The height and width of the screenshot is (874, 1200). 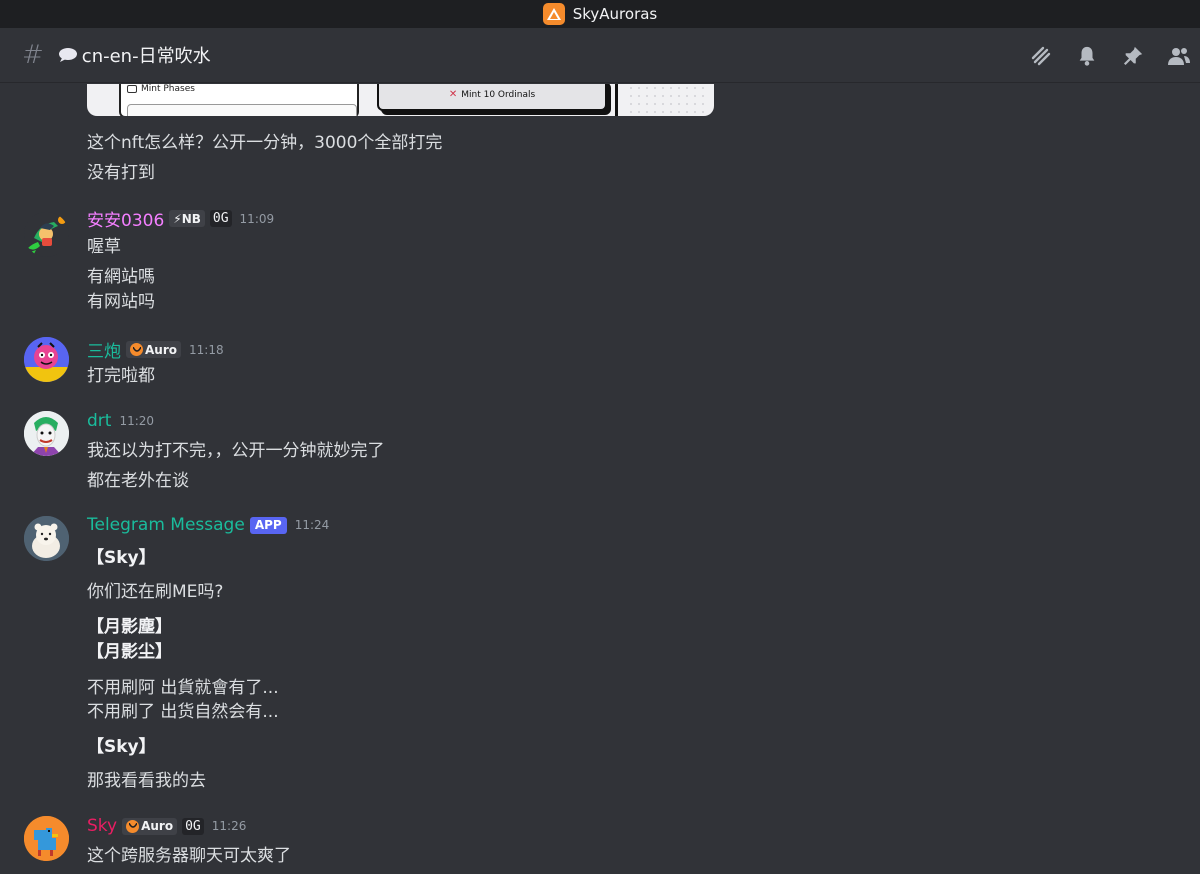 I want to click on username: Sky, so click(x=102, y=826).